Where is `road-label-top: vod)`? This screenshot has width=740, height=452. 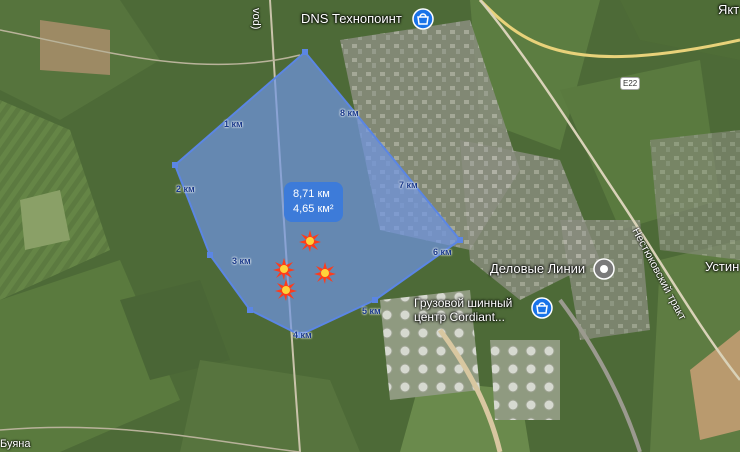
road-label-top: vod) is located at coordinates (256, 19).